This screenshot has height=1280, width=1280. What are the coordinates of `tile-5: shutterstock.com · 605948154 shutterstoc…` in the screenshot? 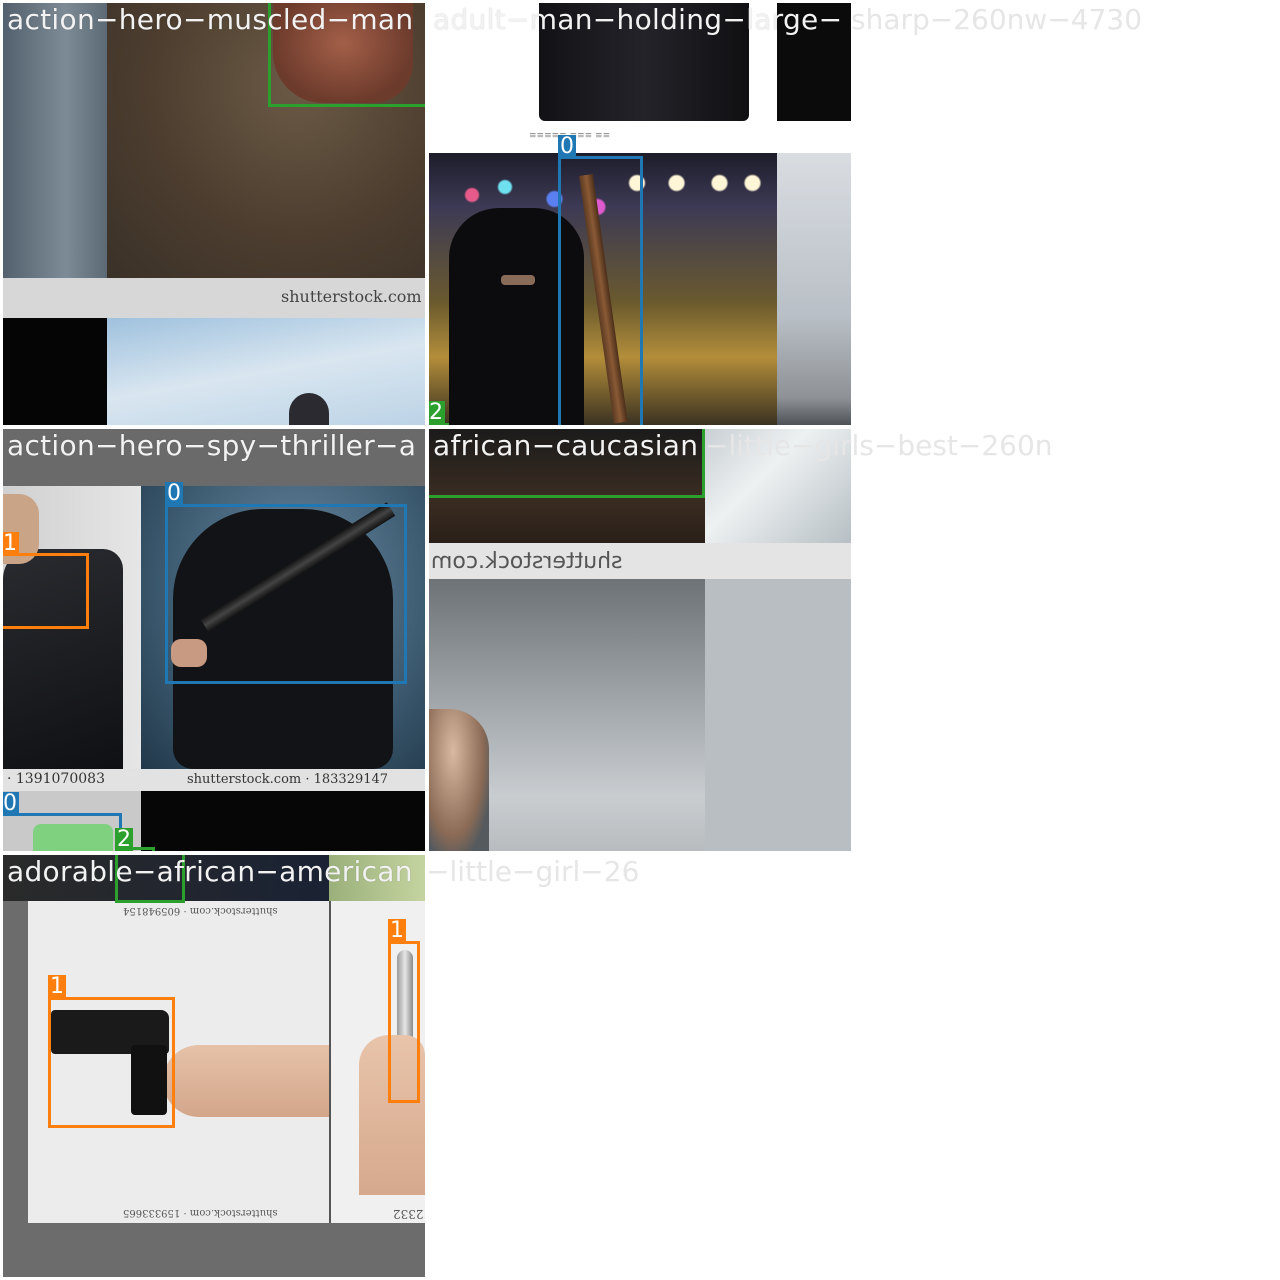 It's located at (214, 1066).